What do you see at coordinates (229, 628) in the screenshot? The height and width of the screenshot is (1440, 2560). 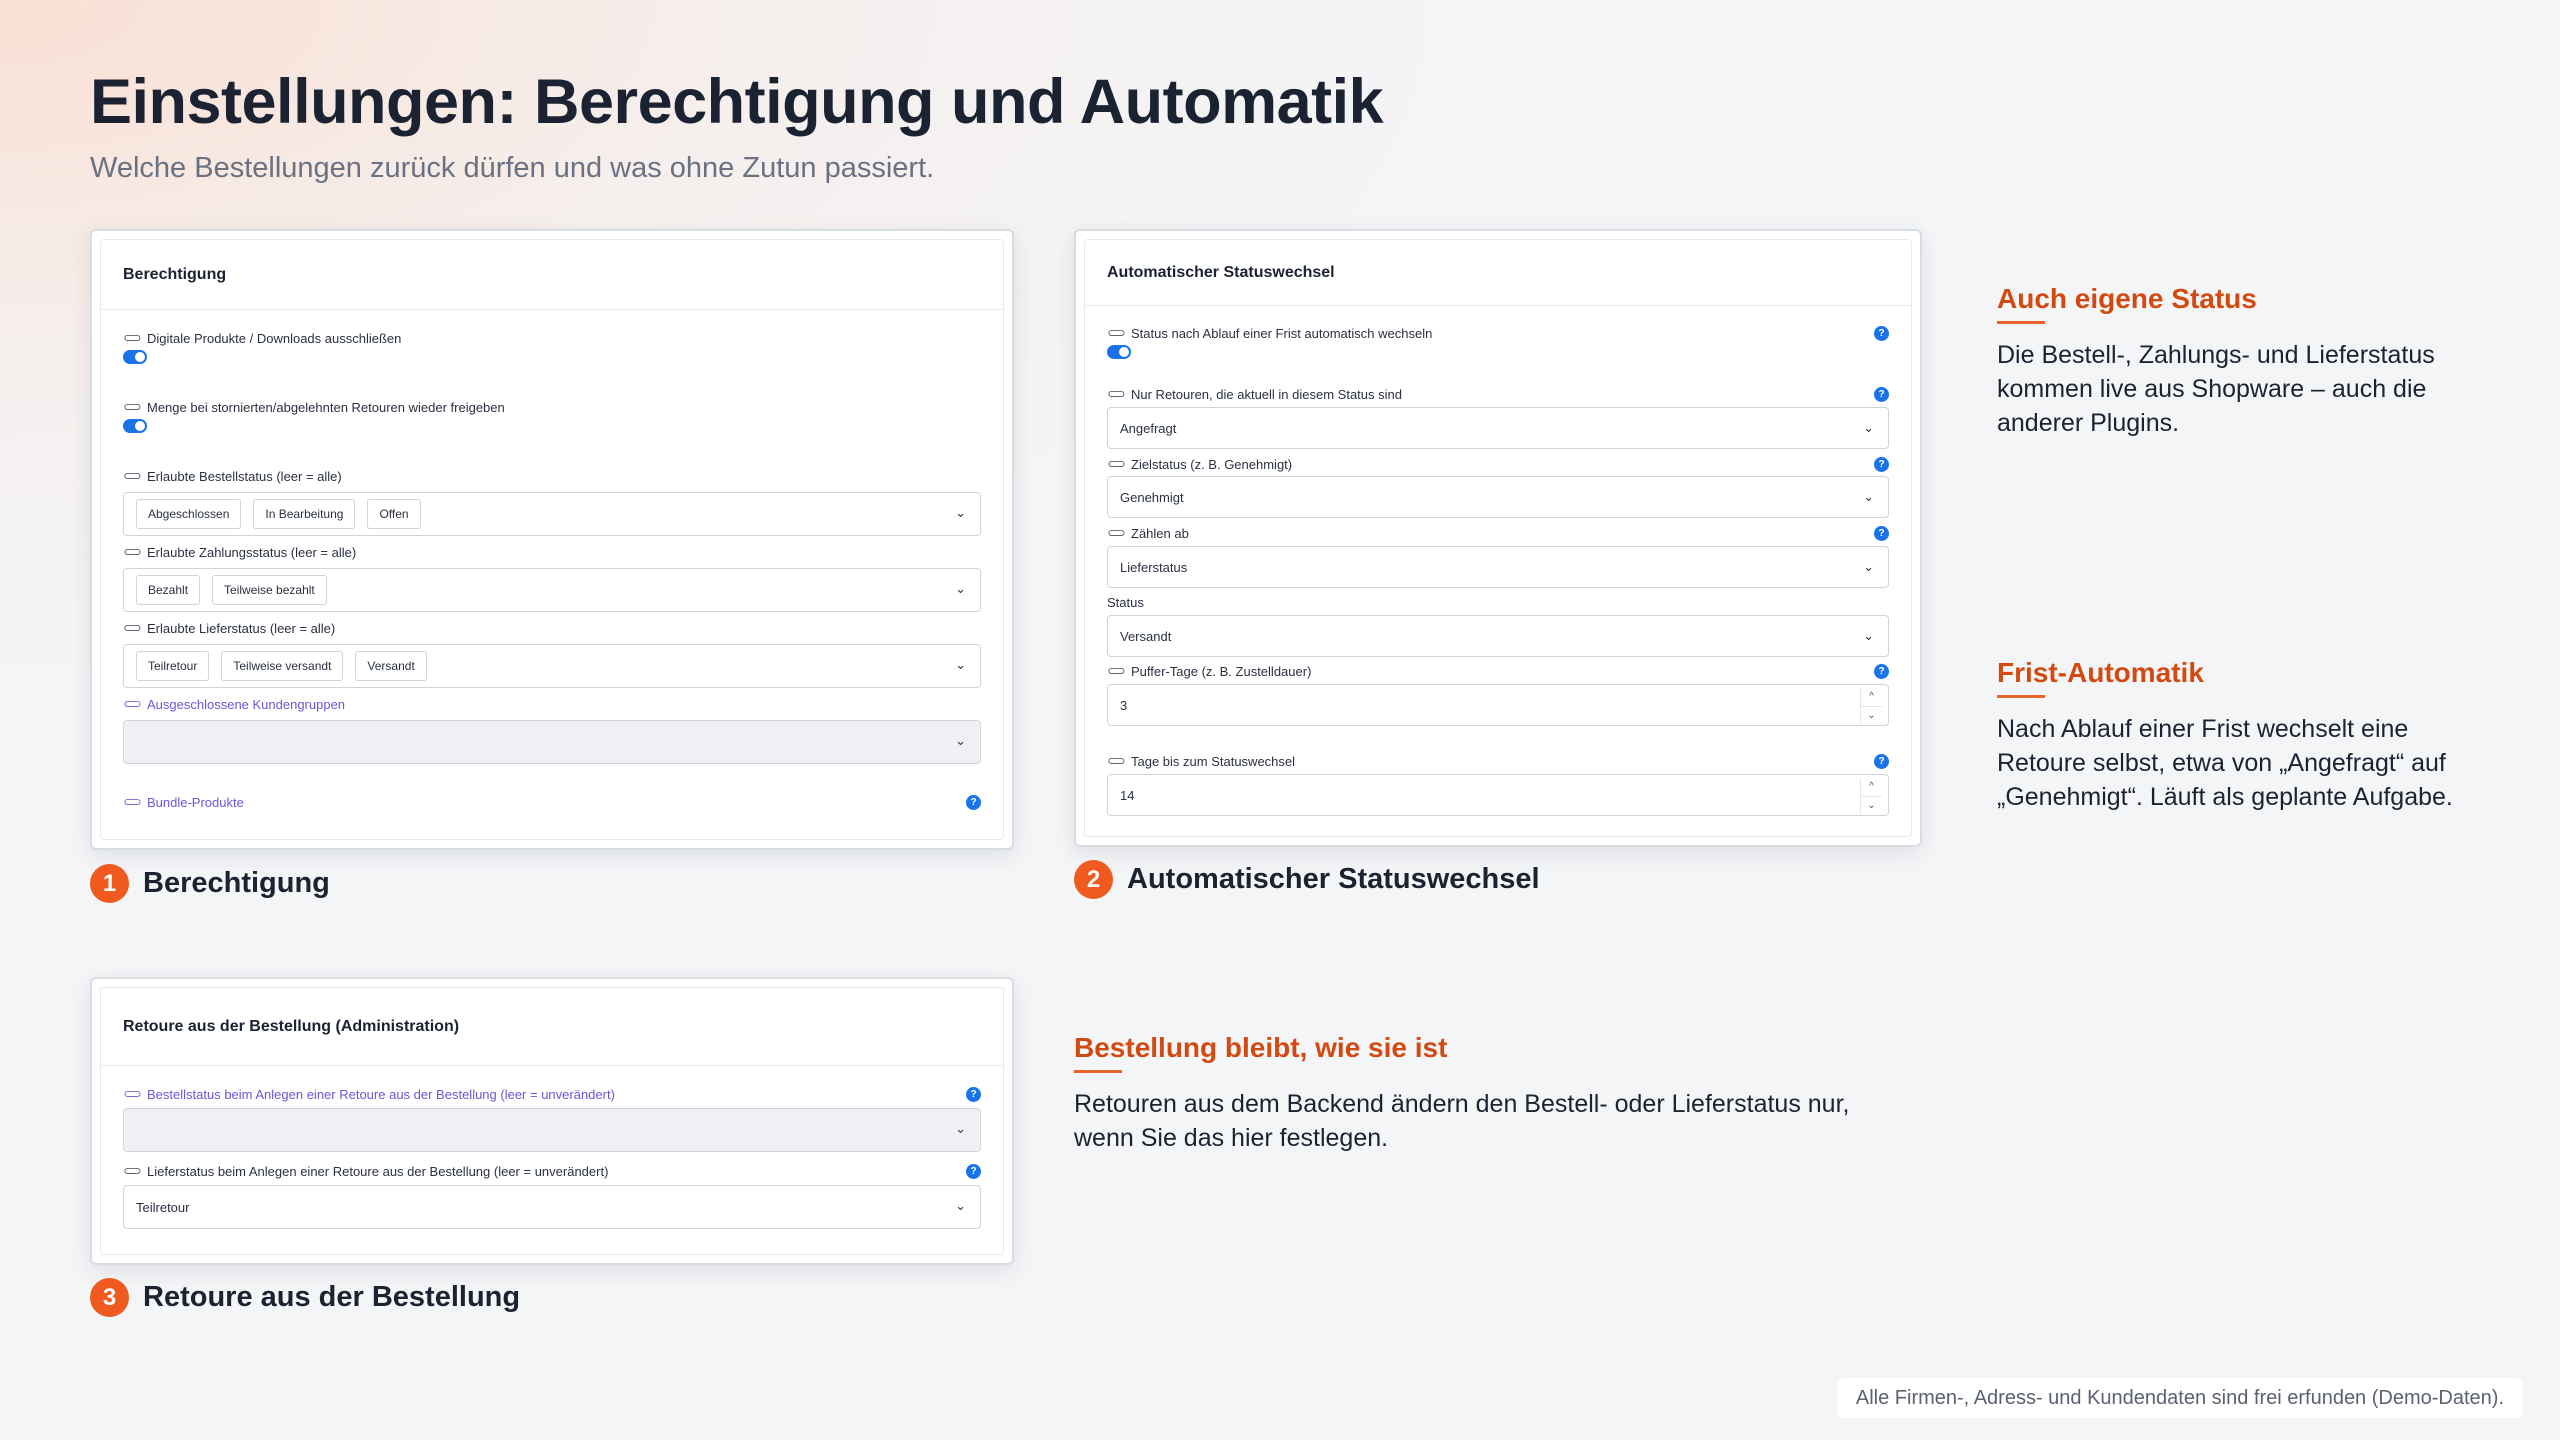 I see `delivery-status-label: ⊂⊃ Erlaubte Lieferstatus (leer = alle)` at bounding box center [229, 628].